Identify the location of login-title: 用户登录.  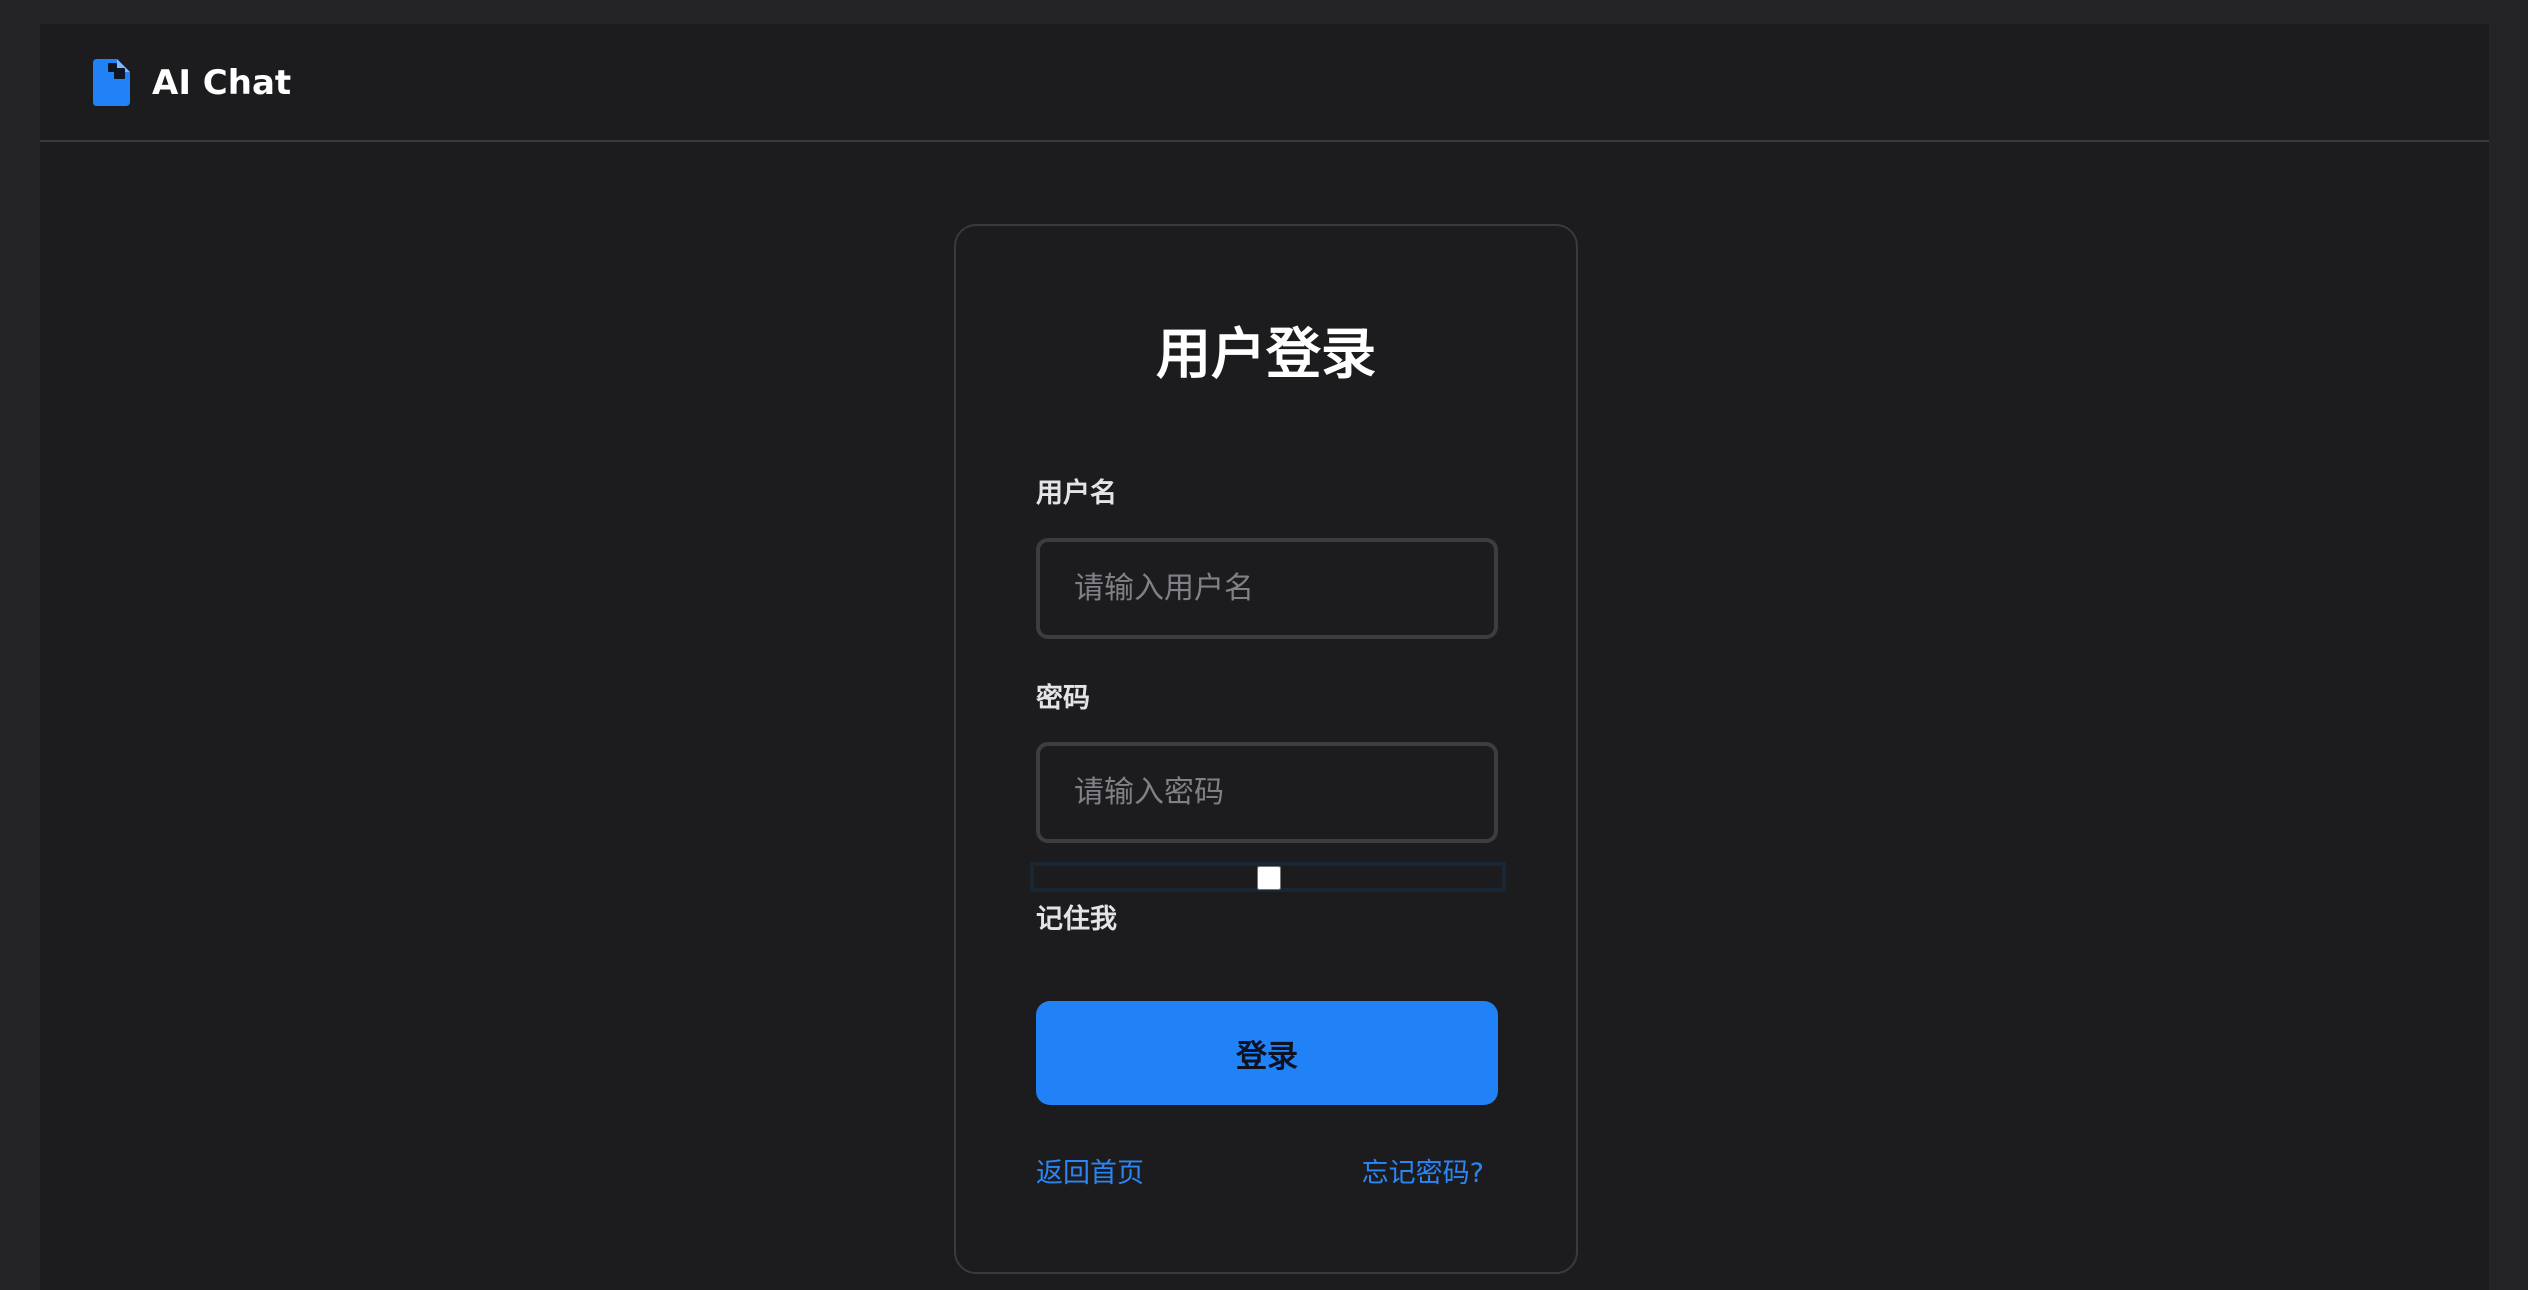
(1265, 354).